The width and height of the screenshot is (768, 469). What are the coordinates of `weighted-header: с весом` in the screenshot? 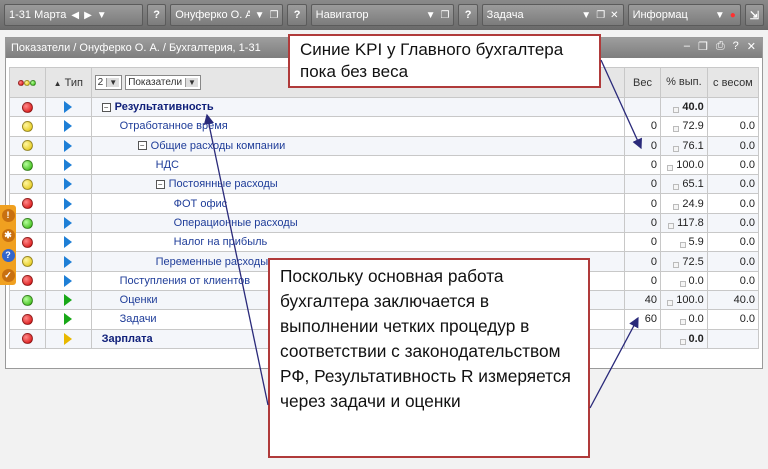 It's located at (733, 82).